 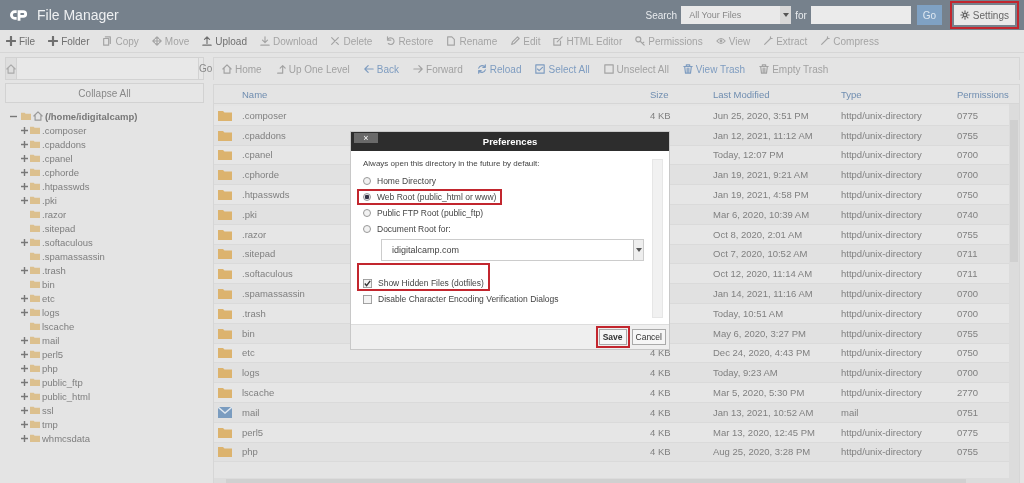 I want to click on tree-item: php, so click(x=50, y=368).